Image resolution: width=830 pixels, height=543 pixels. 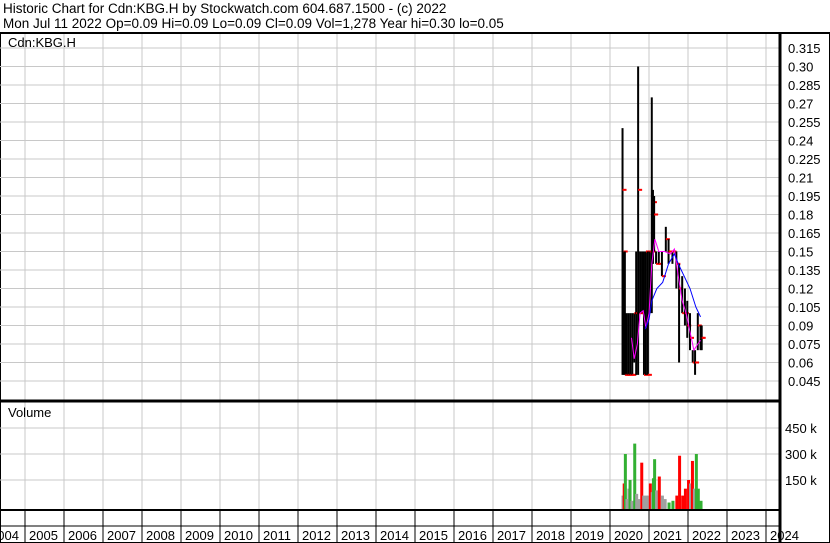 I want to click on price-tick-label: 0.315, so click(x=804, y=48).